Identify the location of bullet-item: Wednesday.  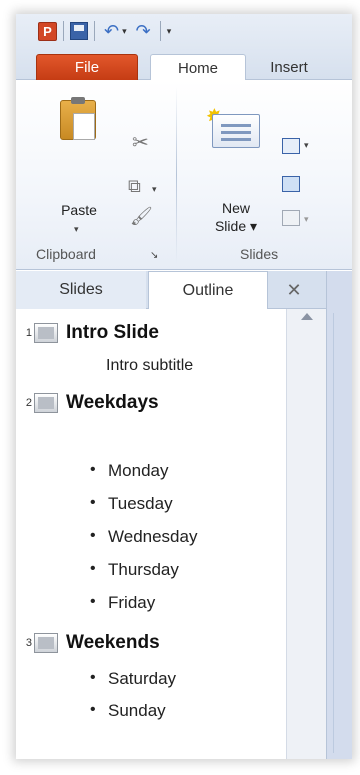
(144, 537).